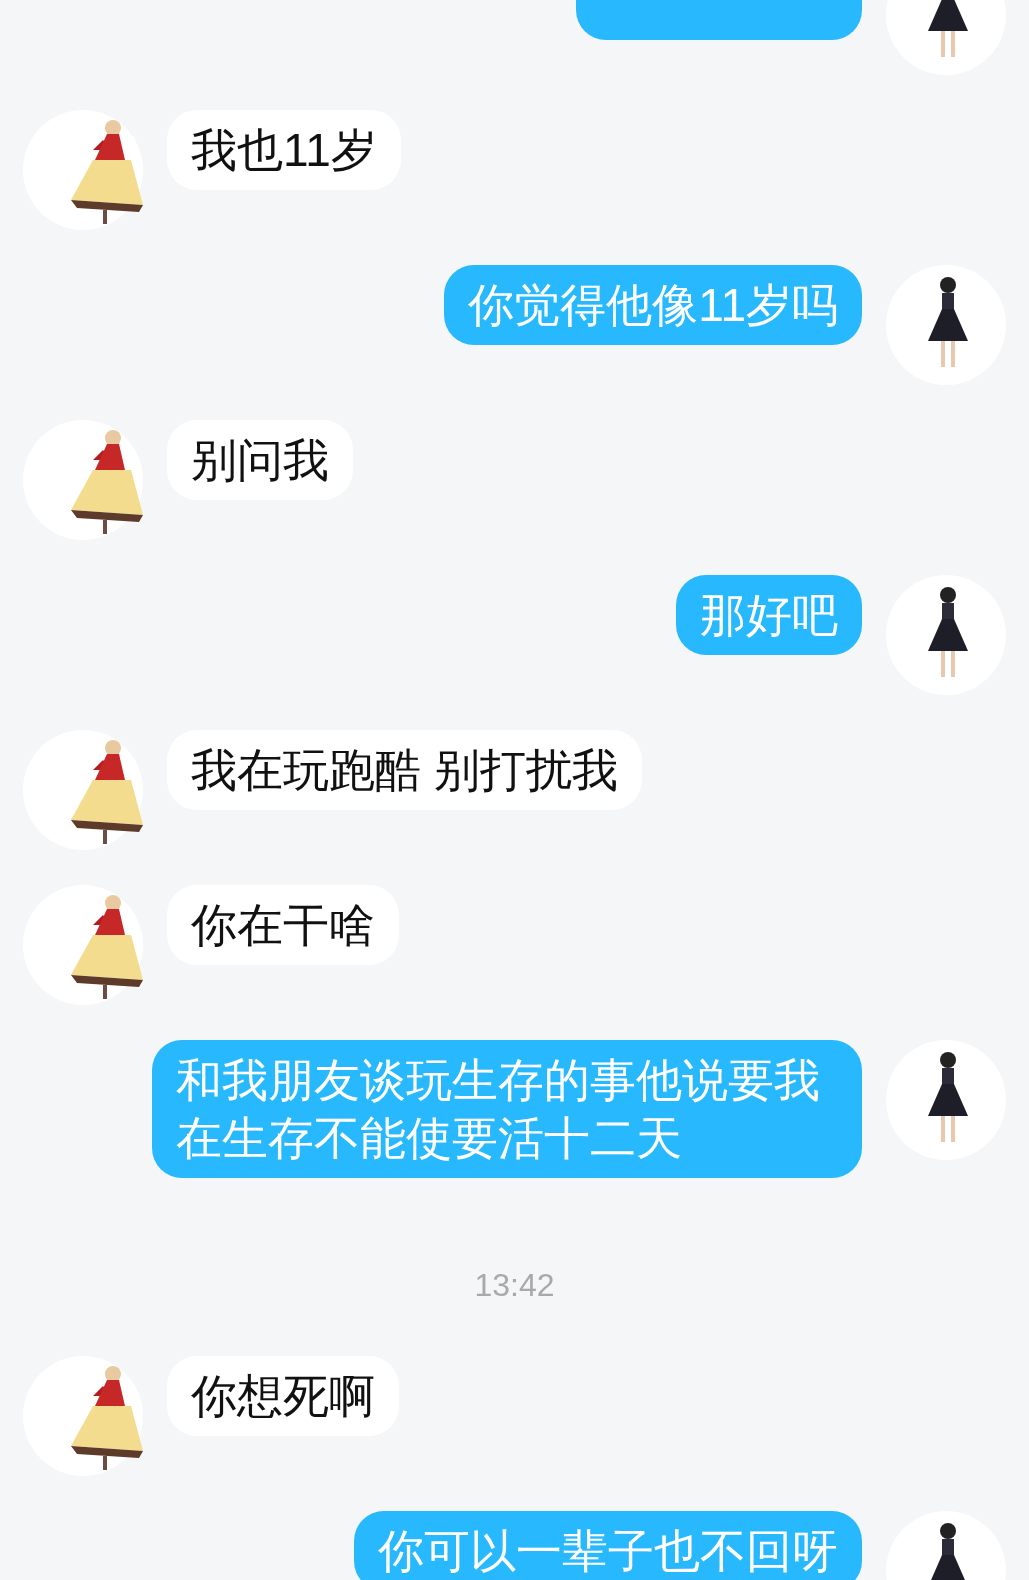  I want to click on message-bubble: 你在干啥, so click(283, 925).